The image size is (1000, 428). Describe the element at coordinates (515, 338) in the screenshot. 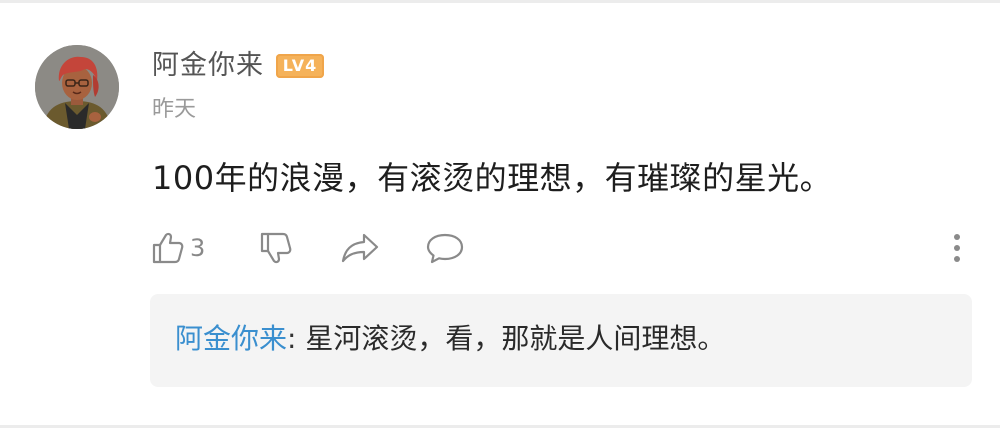

I see `reply-text: 星河滚烫，看，那就是人间理想。` at that location.